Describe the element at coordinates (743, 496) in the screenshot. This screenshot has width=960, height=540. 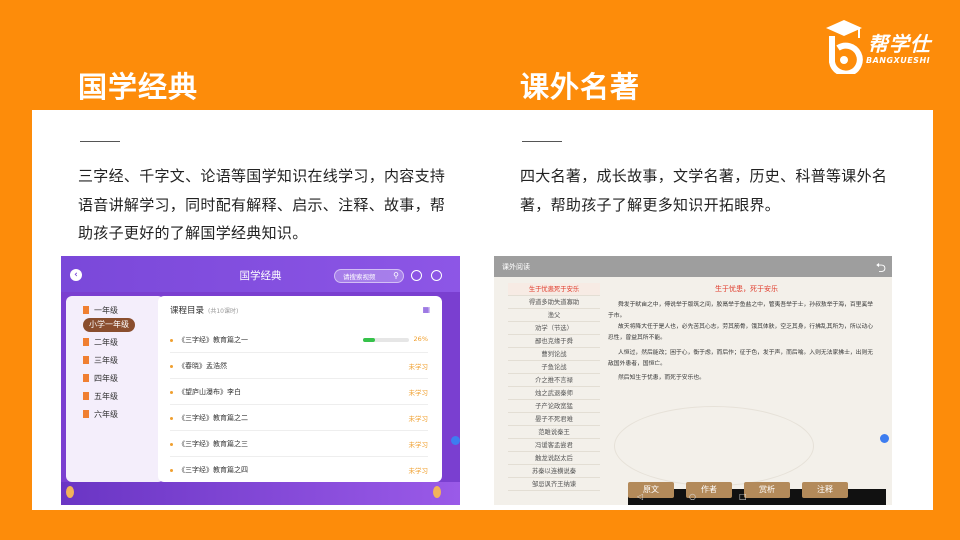
I see `nav-recent-icon: □` at that location.